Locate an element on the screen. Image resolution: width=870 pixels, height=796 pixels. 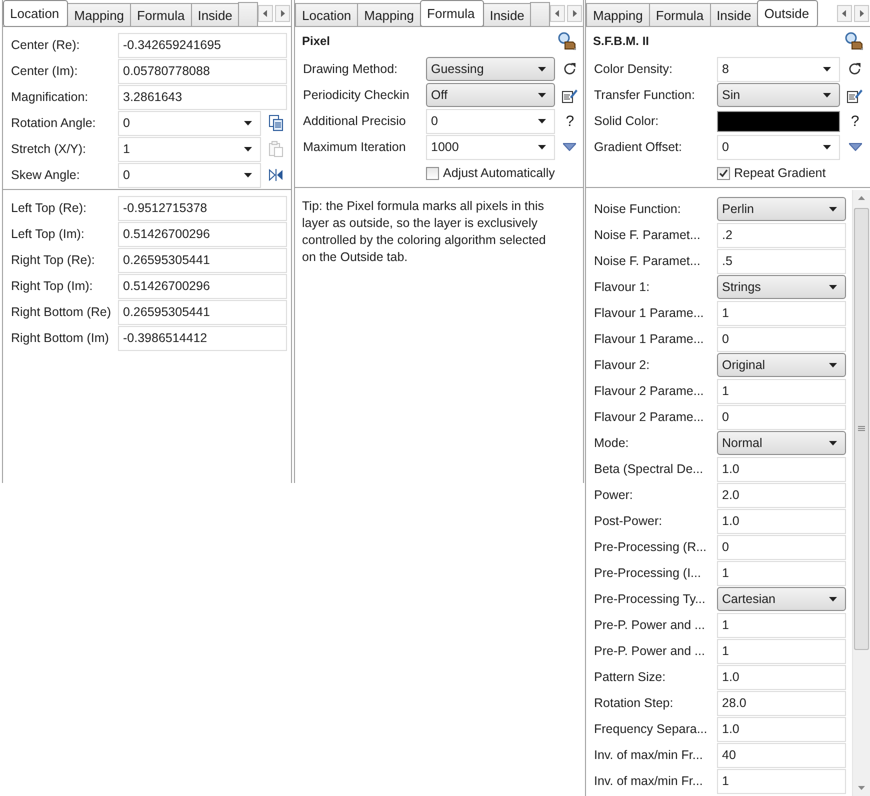
text-field: -0.9512715378 is located at coordinates (202, 208).